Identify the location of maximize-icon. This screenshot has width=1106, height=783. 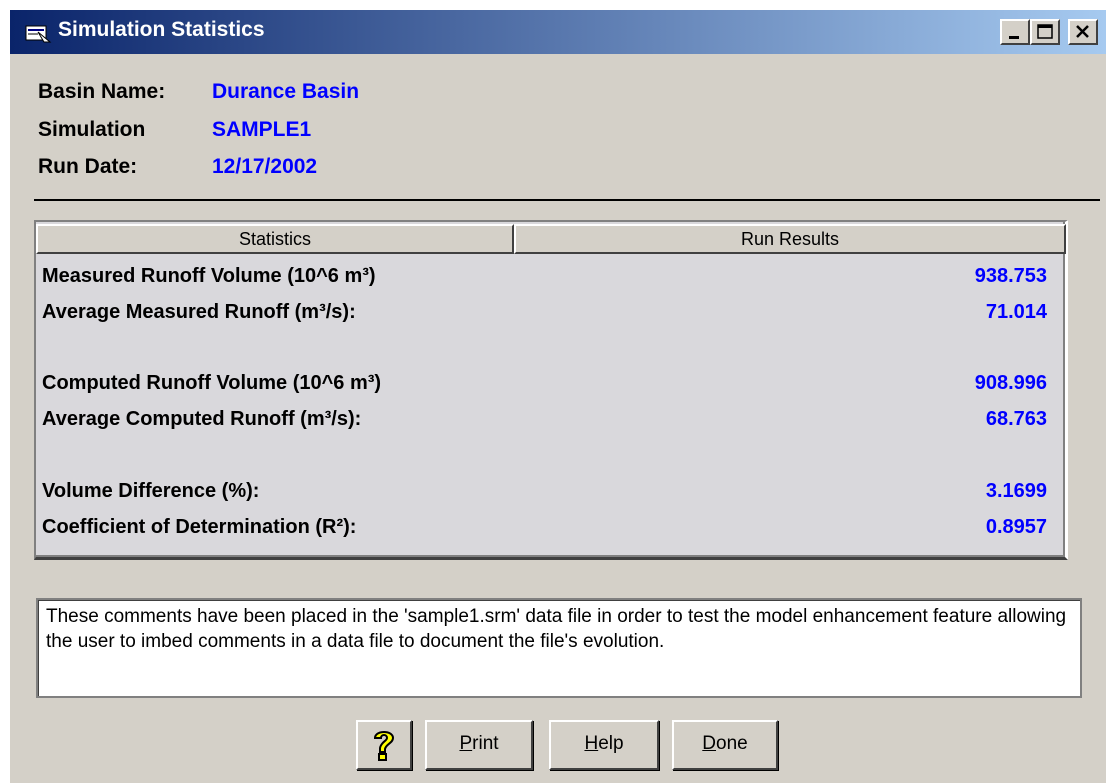
(1045, 31).